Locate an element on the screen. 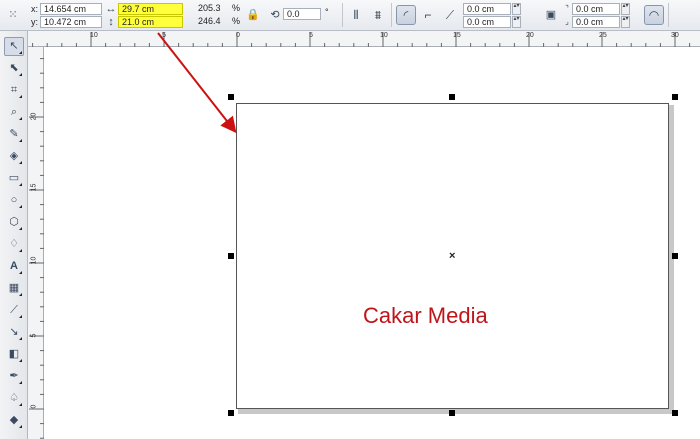 Image resolution: width=700 pixels, height=439 pixels. scale-x-percent: % is located at coordinates (236, 8).